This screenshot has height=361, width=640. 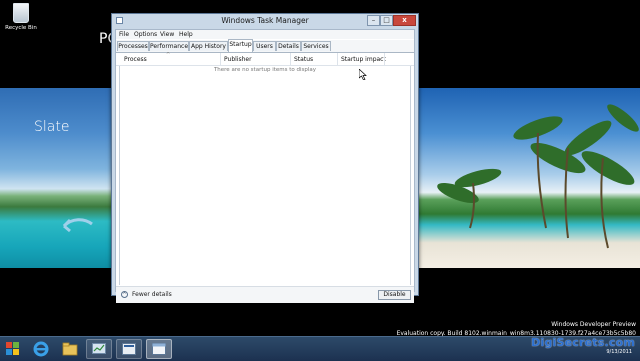 I want to click on tab-services: Services, so click(x=316, y=46).